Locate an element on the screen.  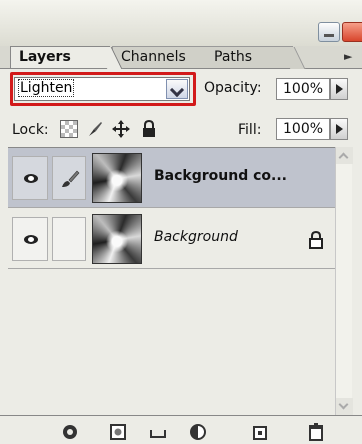
tab-channels-label: Channels is located at coordinates (153, 57).